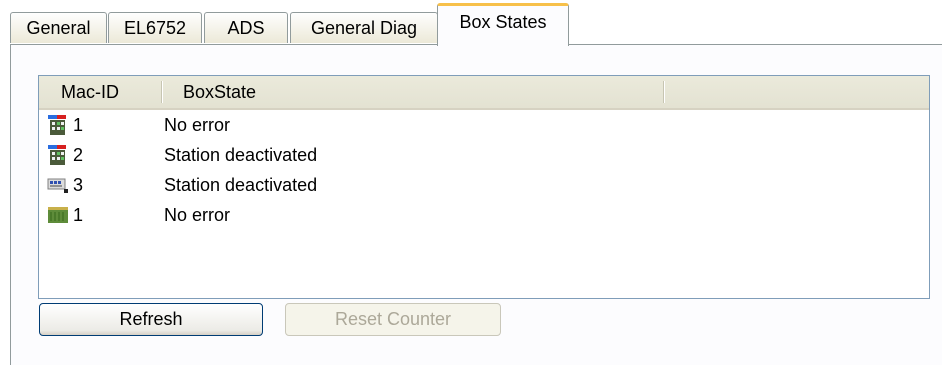  I want to click on list-item: 3 Station deactivated, so click(484, 185).